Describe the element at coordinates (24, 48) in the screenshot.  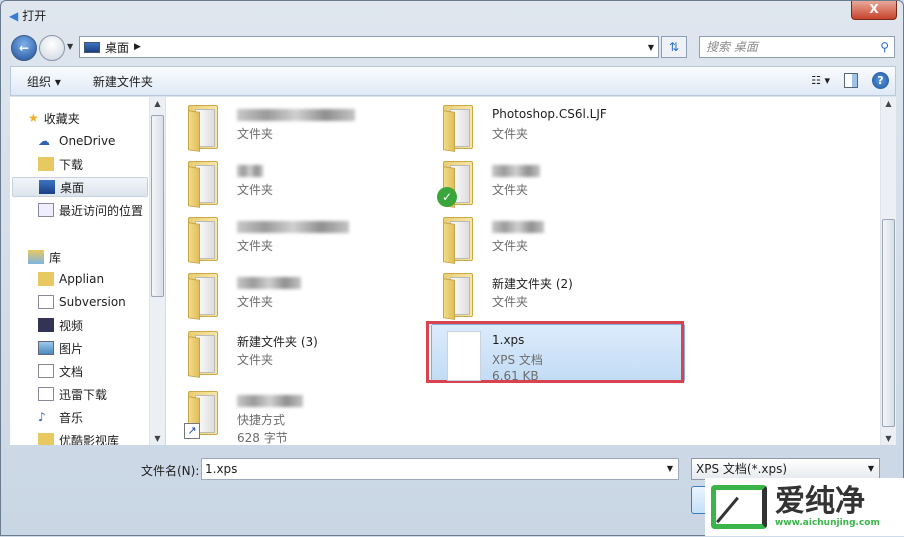
I see `back-button: ←` at that location.